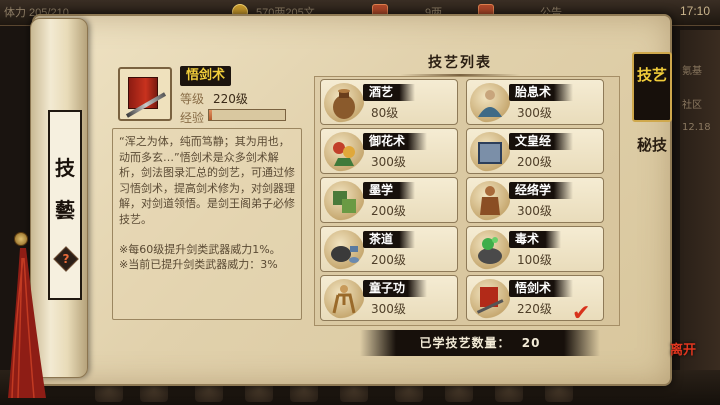 The image size is (720, 405). Describe the element at coordinates (389, 239) in the screenshot. I see `skill-card-name: 茶道` at that location.